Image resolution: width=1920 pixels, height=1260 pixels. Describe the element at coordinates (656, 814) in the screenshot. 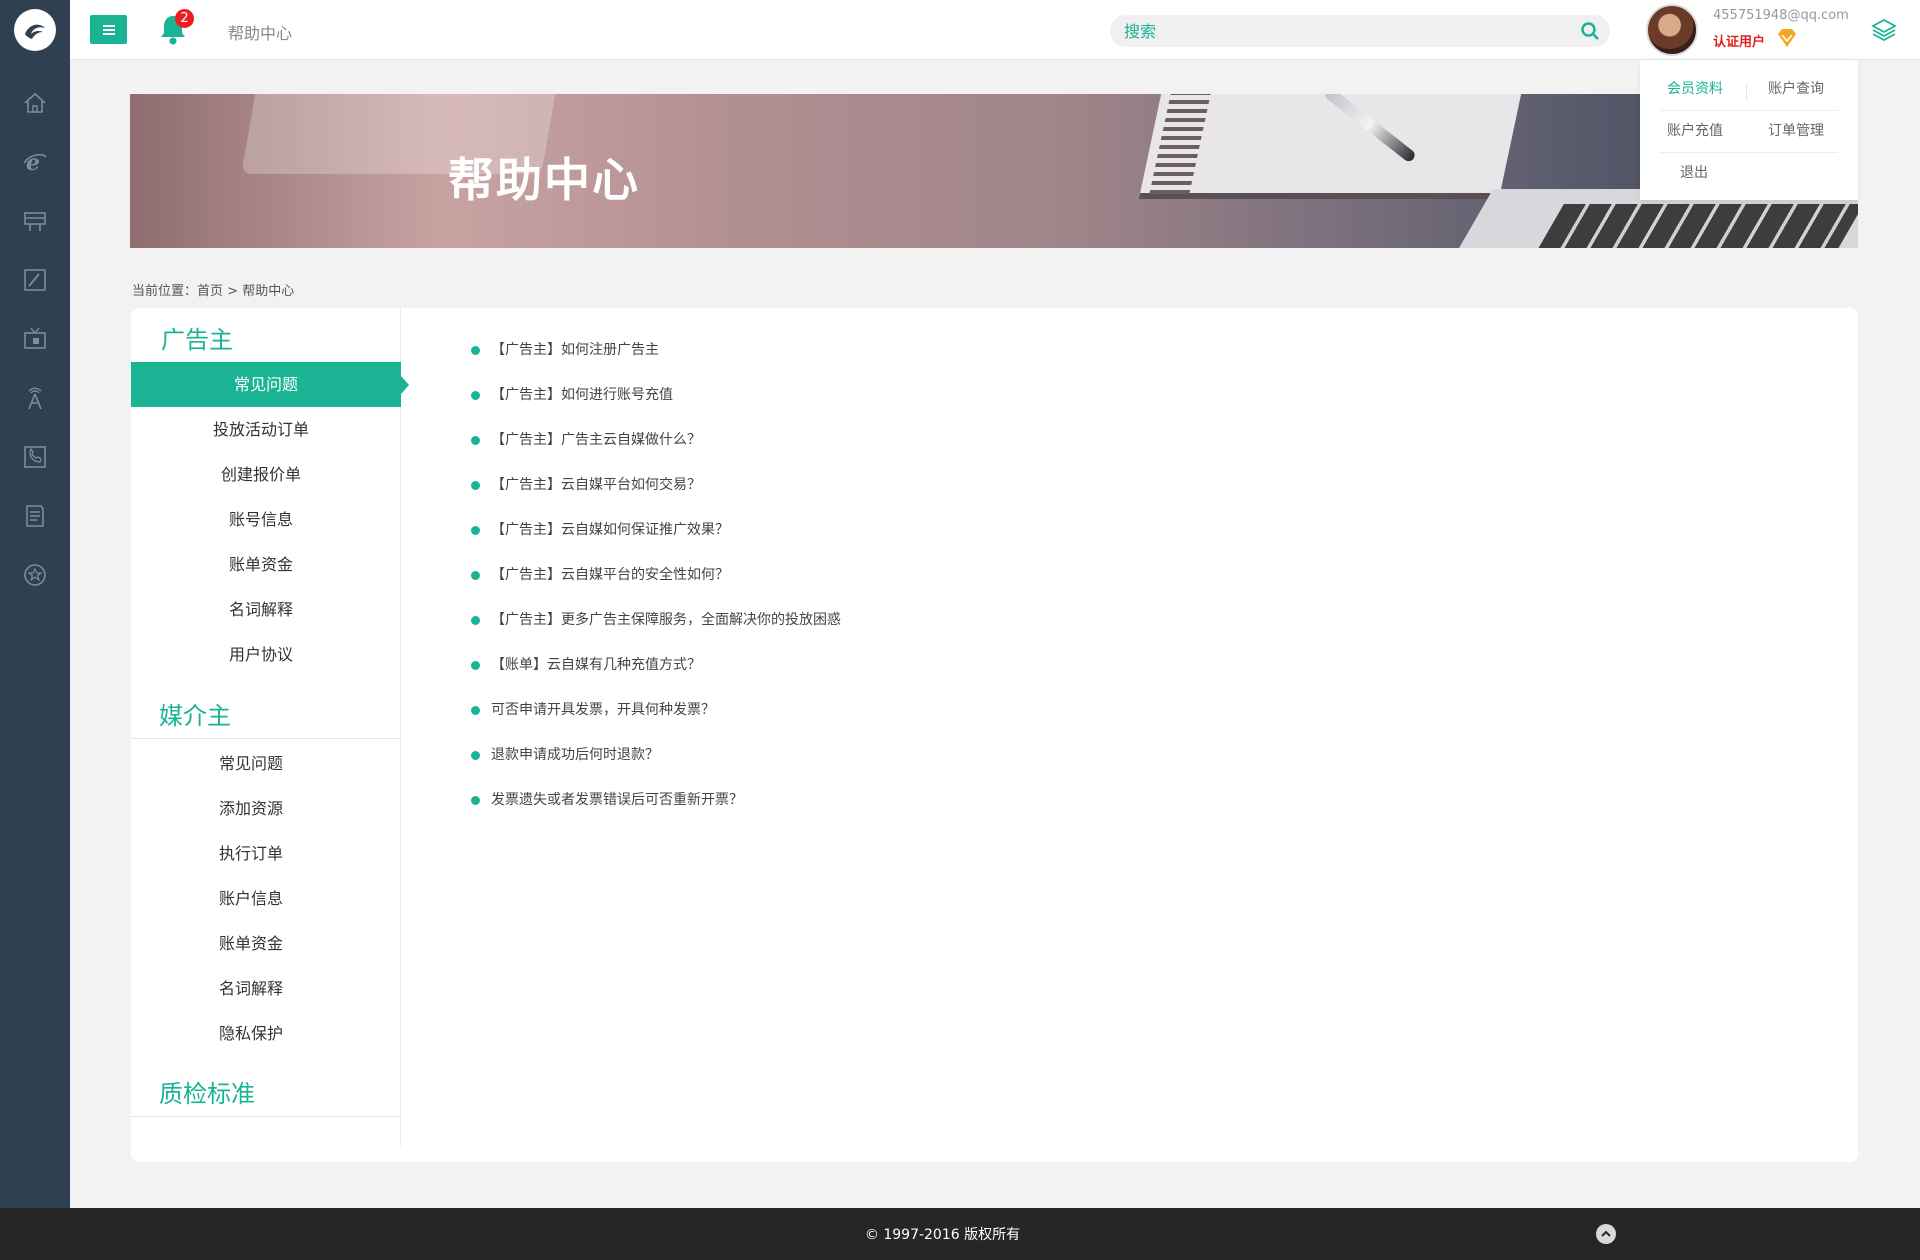

I see `faq-item: 发票遗失或者发票错误后可否重新开票？` at that location.